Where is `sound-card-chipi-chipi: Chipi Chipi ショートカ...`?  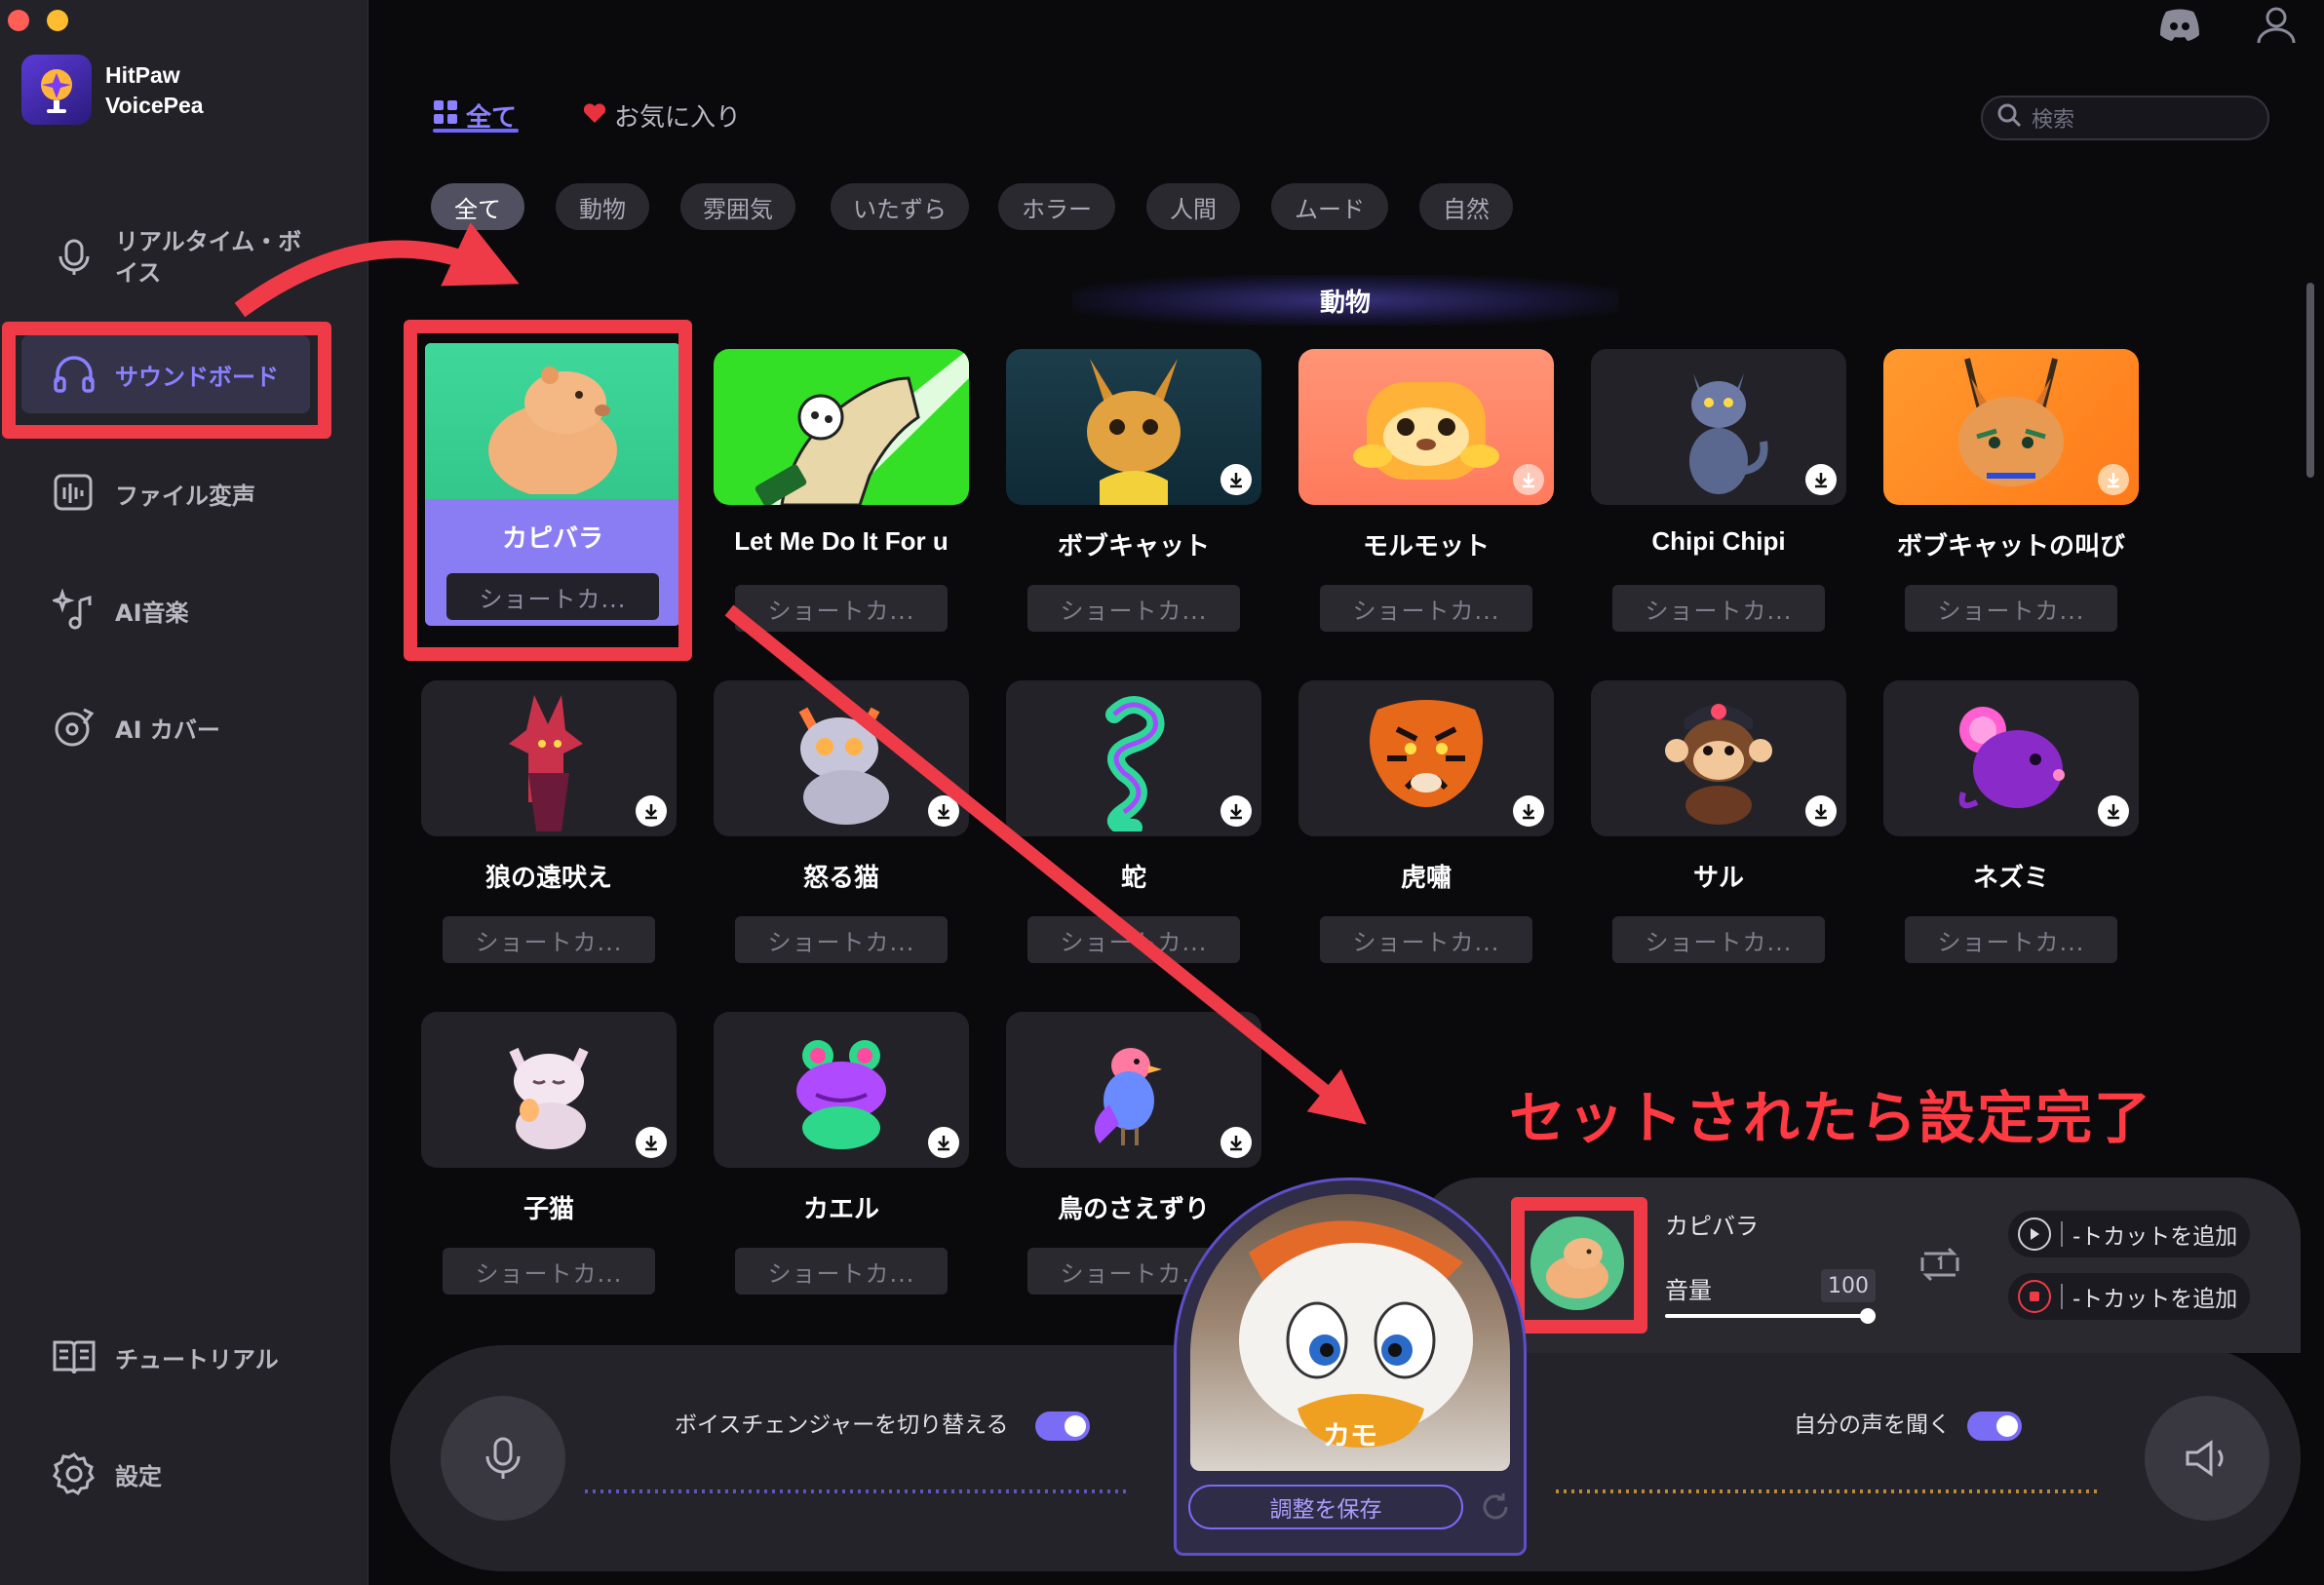 sound-card-chipi-chipi: Chipi Chipi ショートカ... is located at coordinates (1718, 491).